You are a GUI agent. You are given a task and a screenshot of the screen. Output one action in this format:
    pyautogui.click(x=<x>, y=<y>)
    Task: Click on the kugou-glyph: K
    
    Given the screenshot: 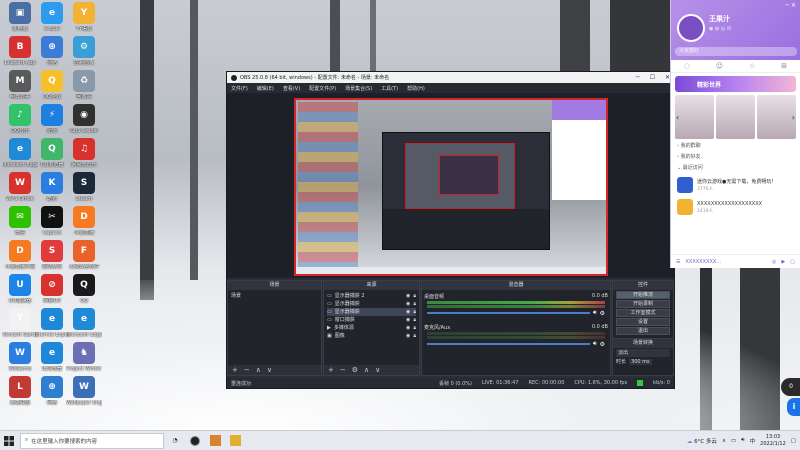 What is the action you would take?
    pyautogui.click(x=52, y=183)
    